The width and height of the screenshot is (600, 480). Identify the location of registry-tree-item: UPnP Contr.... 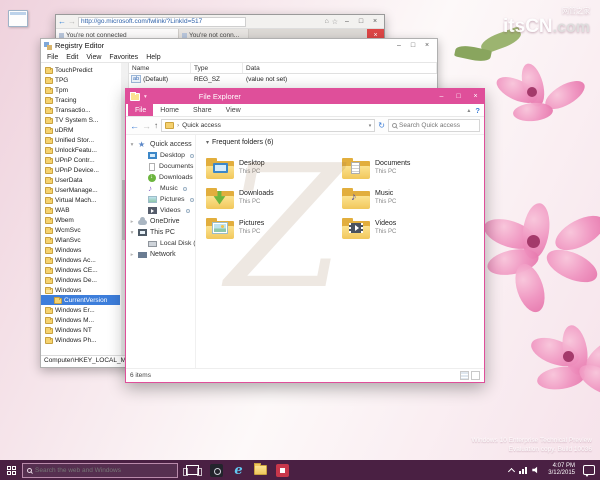
(80, 160).